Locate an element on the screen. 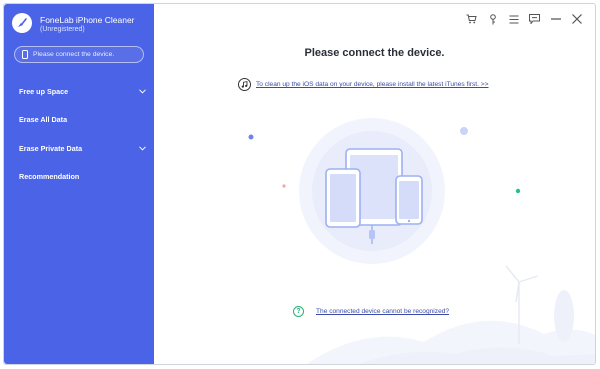 This screenshot has width=600, height=369. sidebar-item-erase-private-data: Erase Private Data is located at coordinates (79, 148).